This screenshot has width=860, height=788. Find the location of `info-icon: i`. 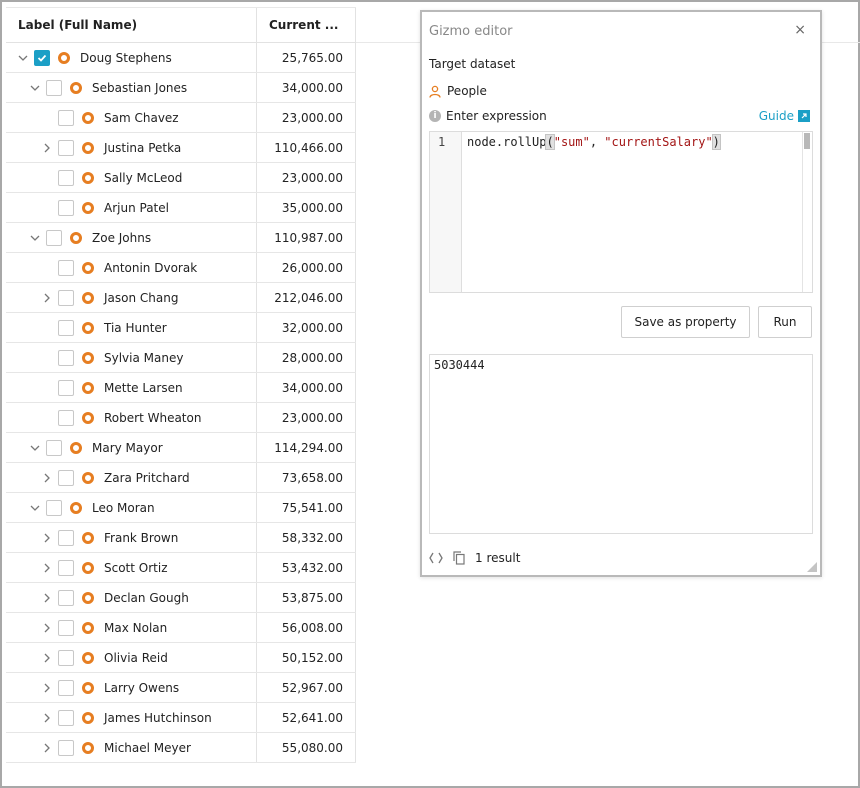

info-icon: i is located at coordinates (435, 116).